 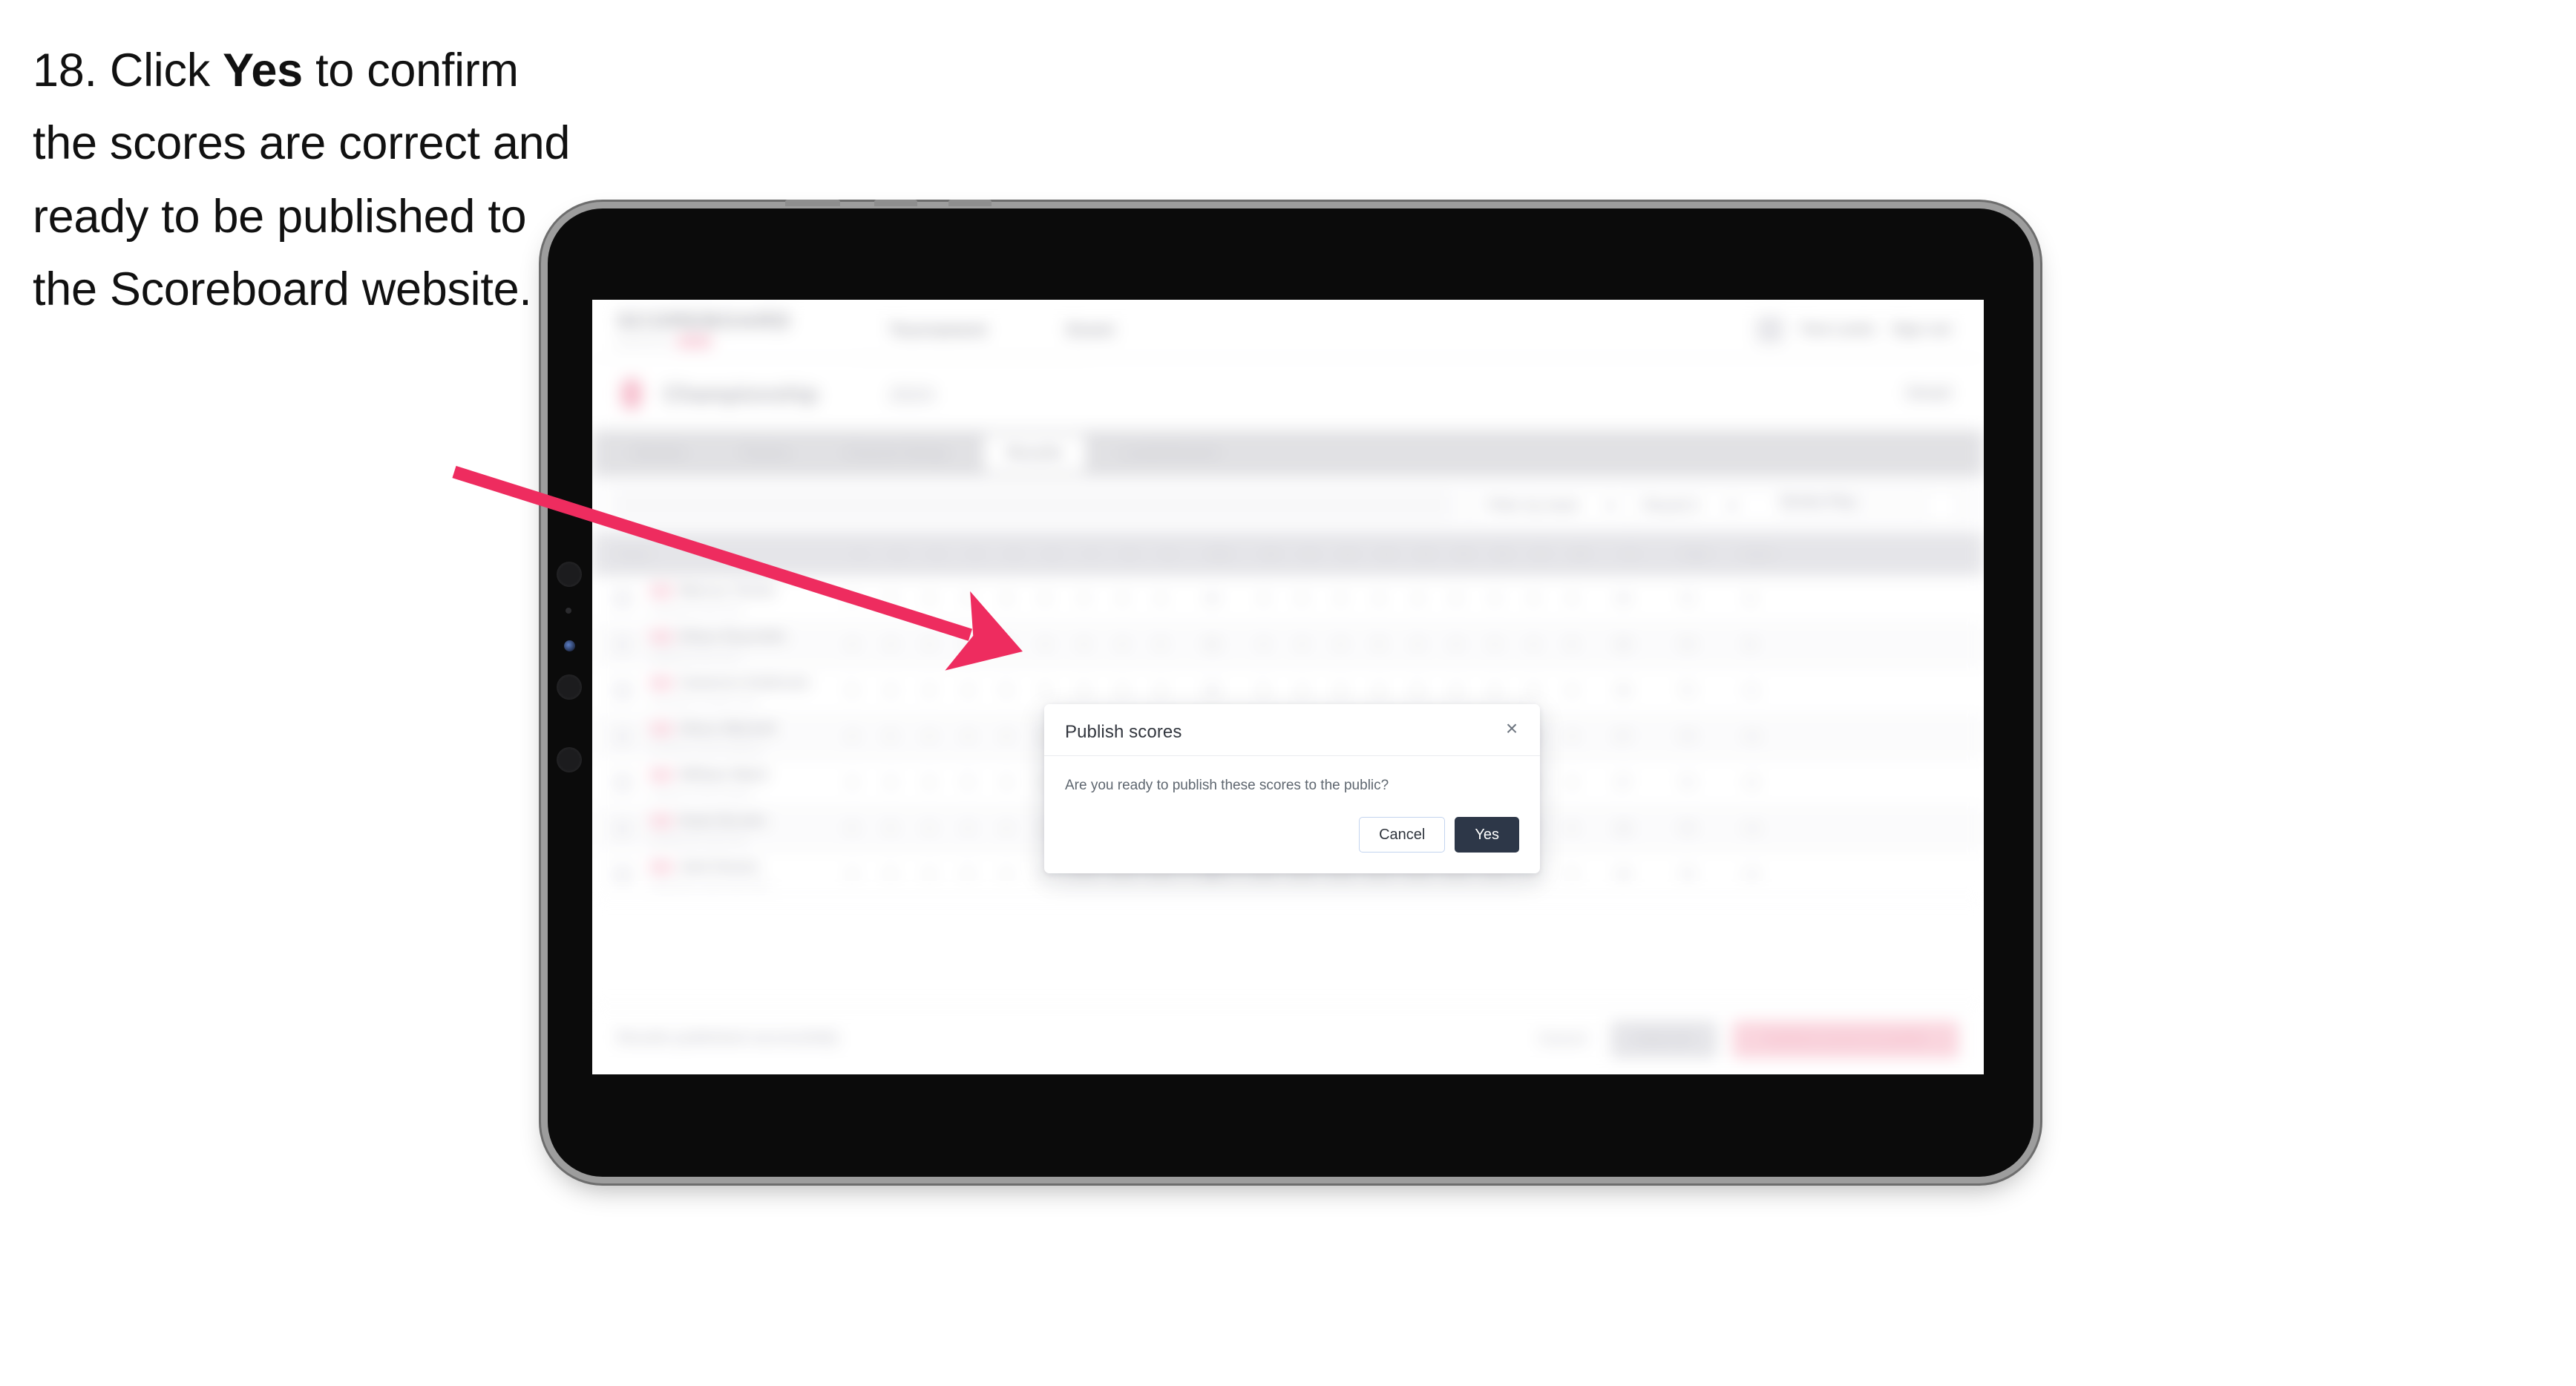 I want to click on close-icon: ×, so click(x=1512, y=728).